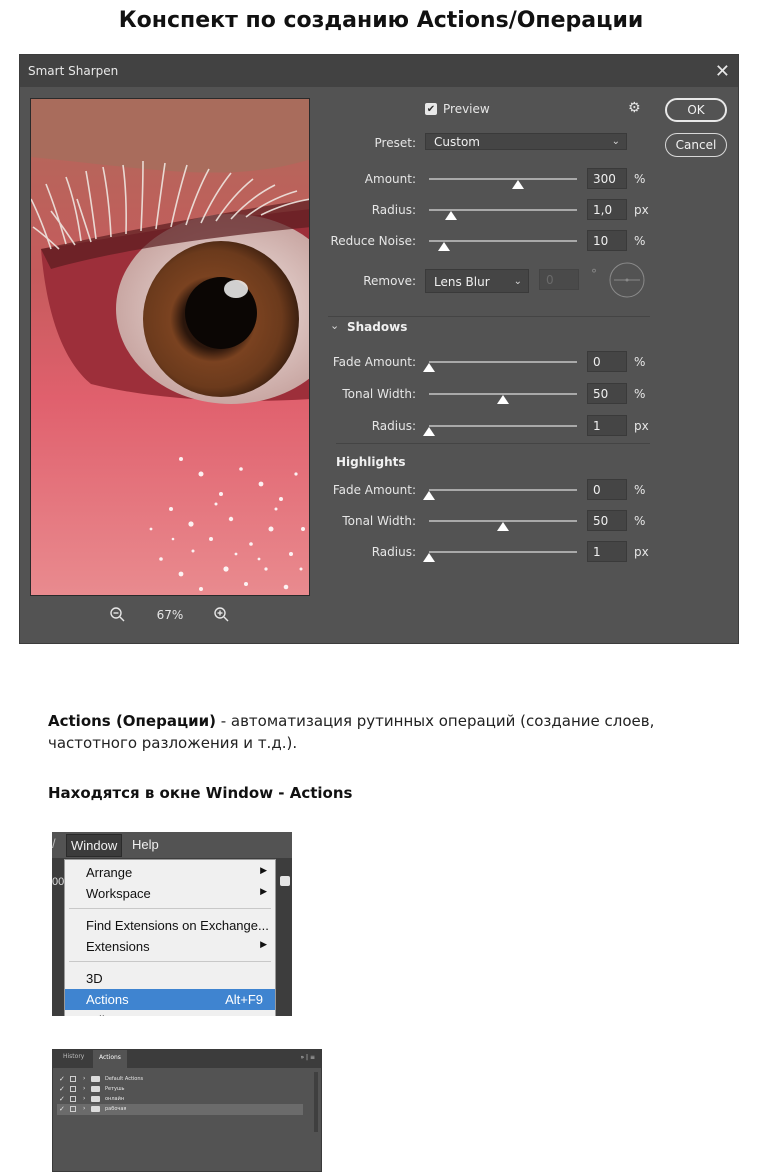 This screenshot has height=1172, width=762. I want to click on chevron-down-icon: ⌄, so click(334, 325).